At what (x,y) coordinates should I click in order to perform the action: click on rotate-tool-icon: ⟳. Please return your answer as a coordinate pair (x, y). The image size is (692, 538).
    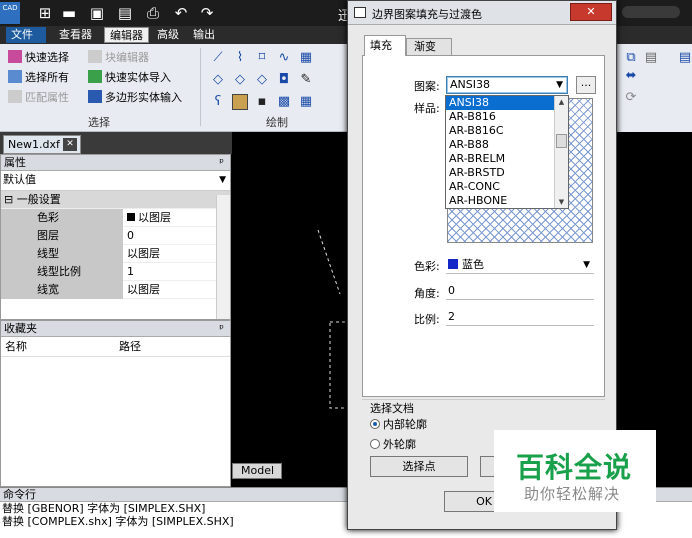
    Looking at the image, I should click on (631, 98).